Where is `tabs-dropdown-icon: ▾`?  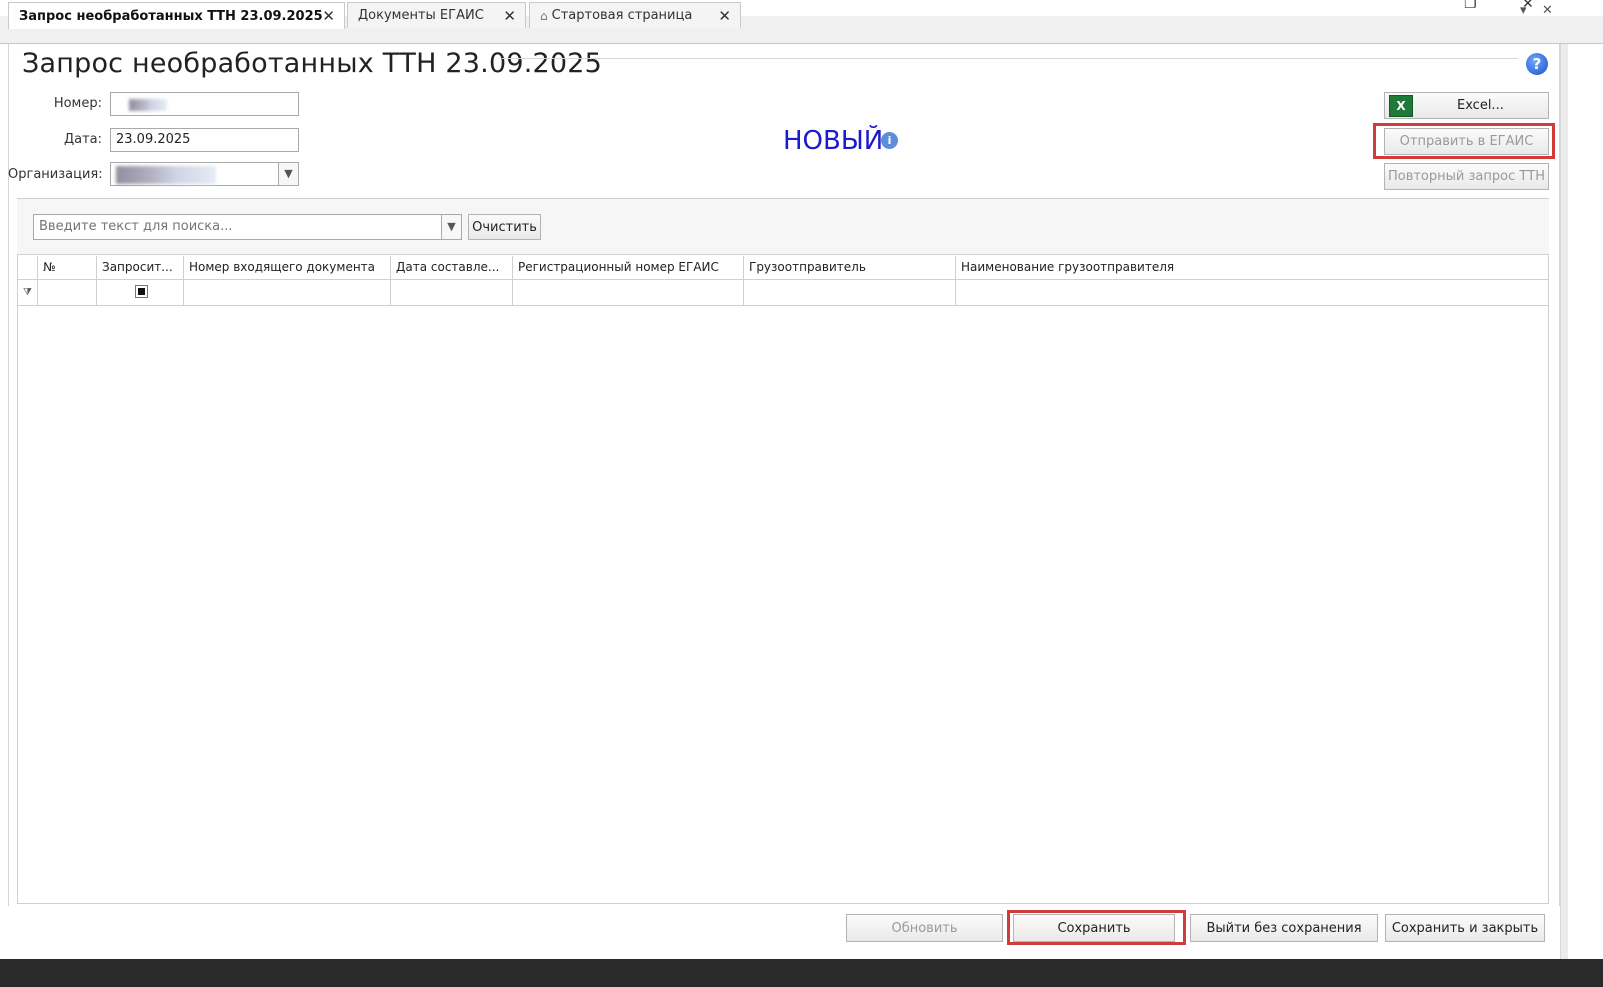 tabs-dropdown-icon: ▾ is located at coordinates (1523, 10).